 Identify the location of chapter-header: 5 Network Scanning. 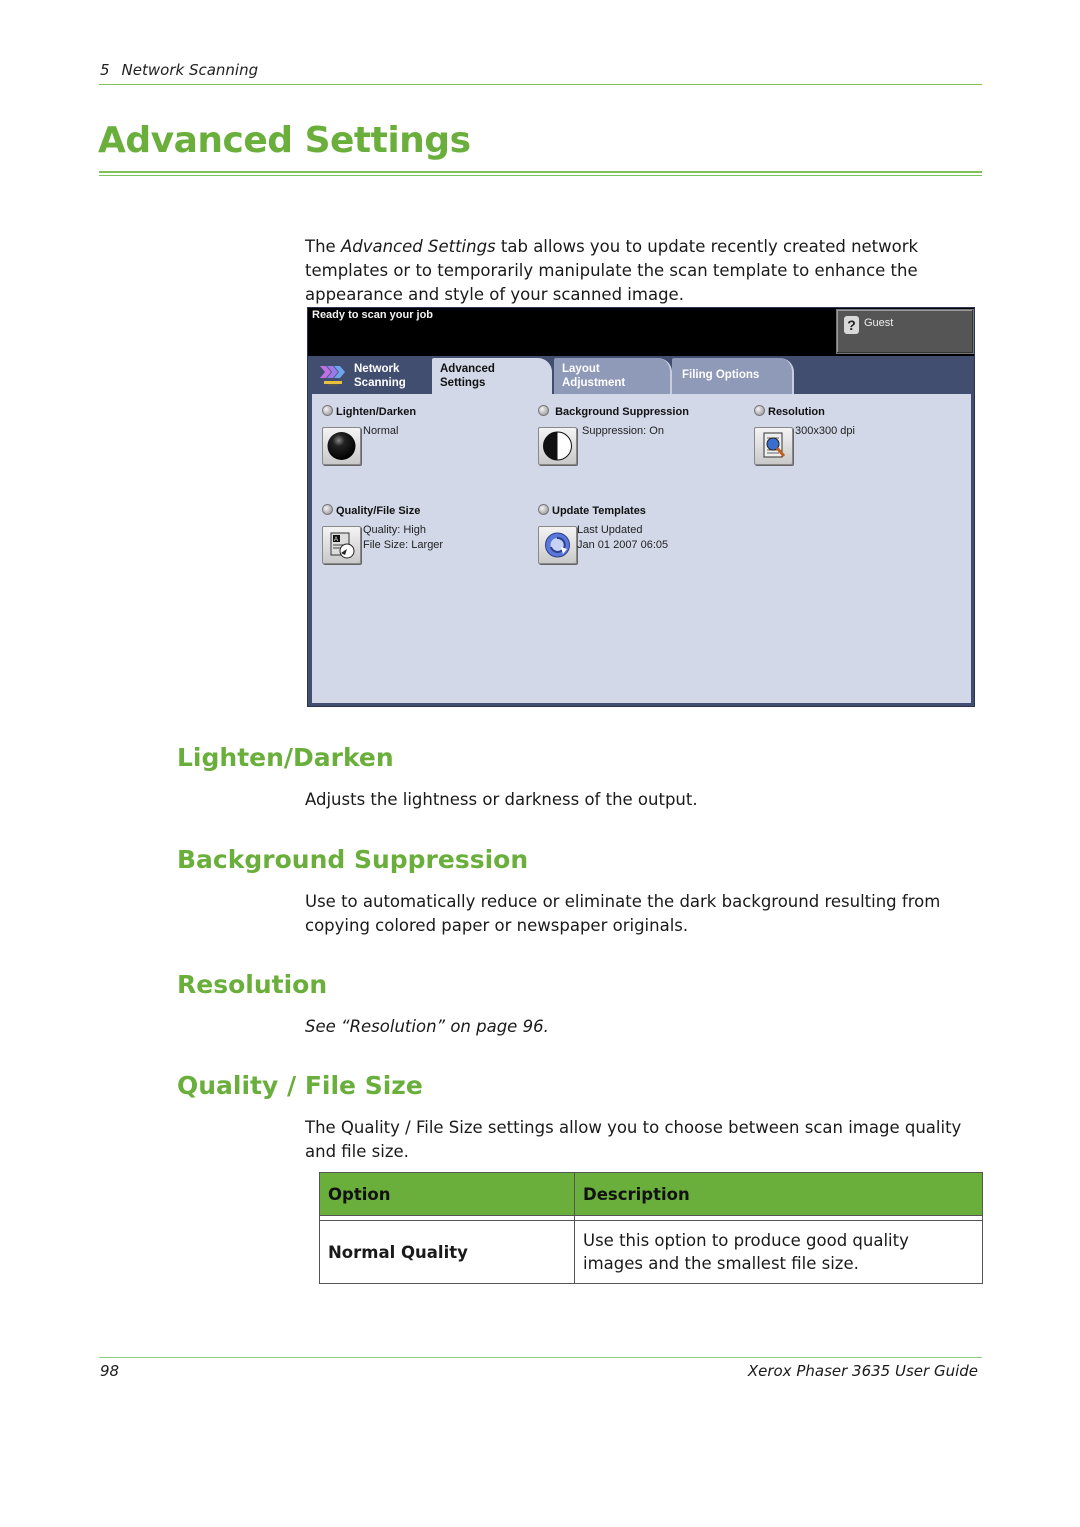
(179, 70).